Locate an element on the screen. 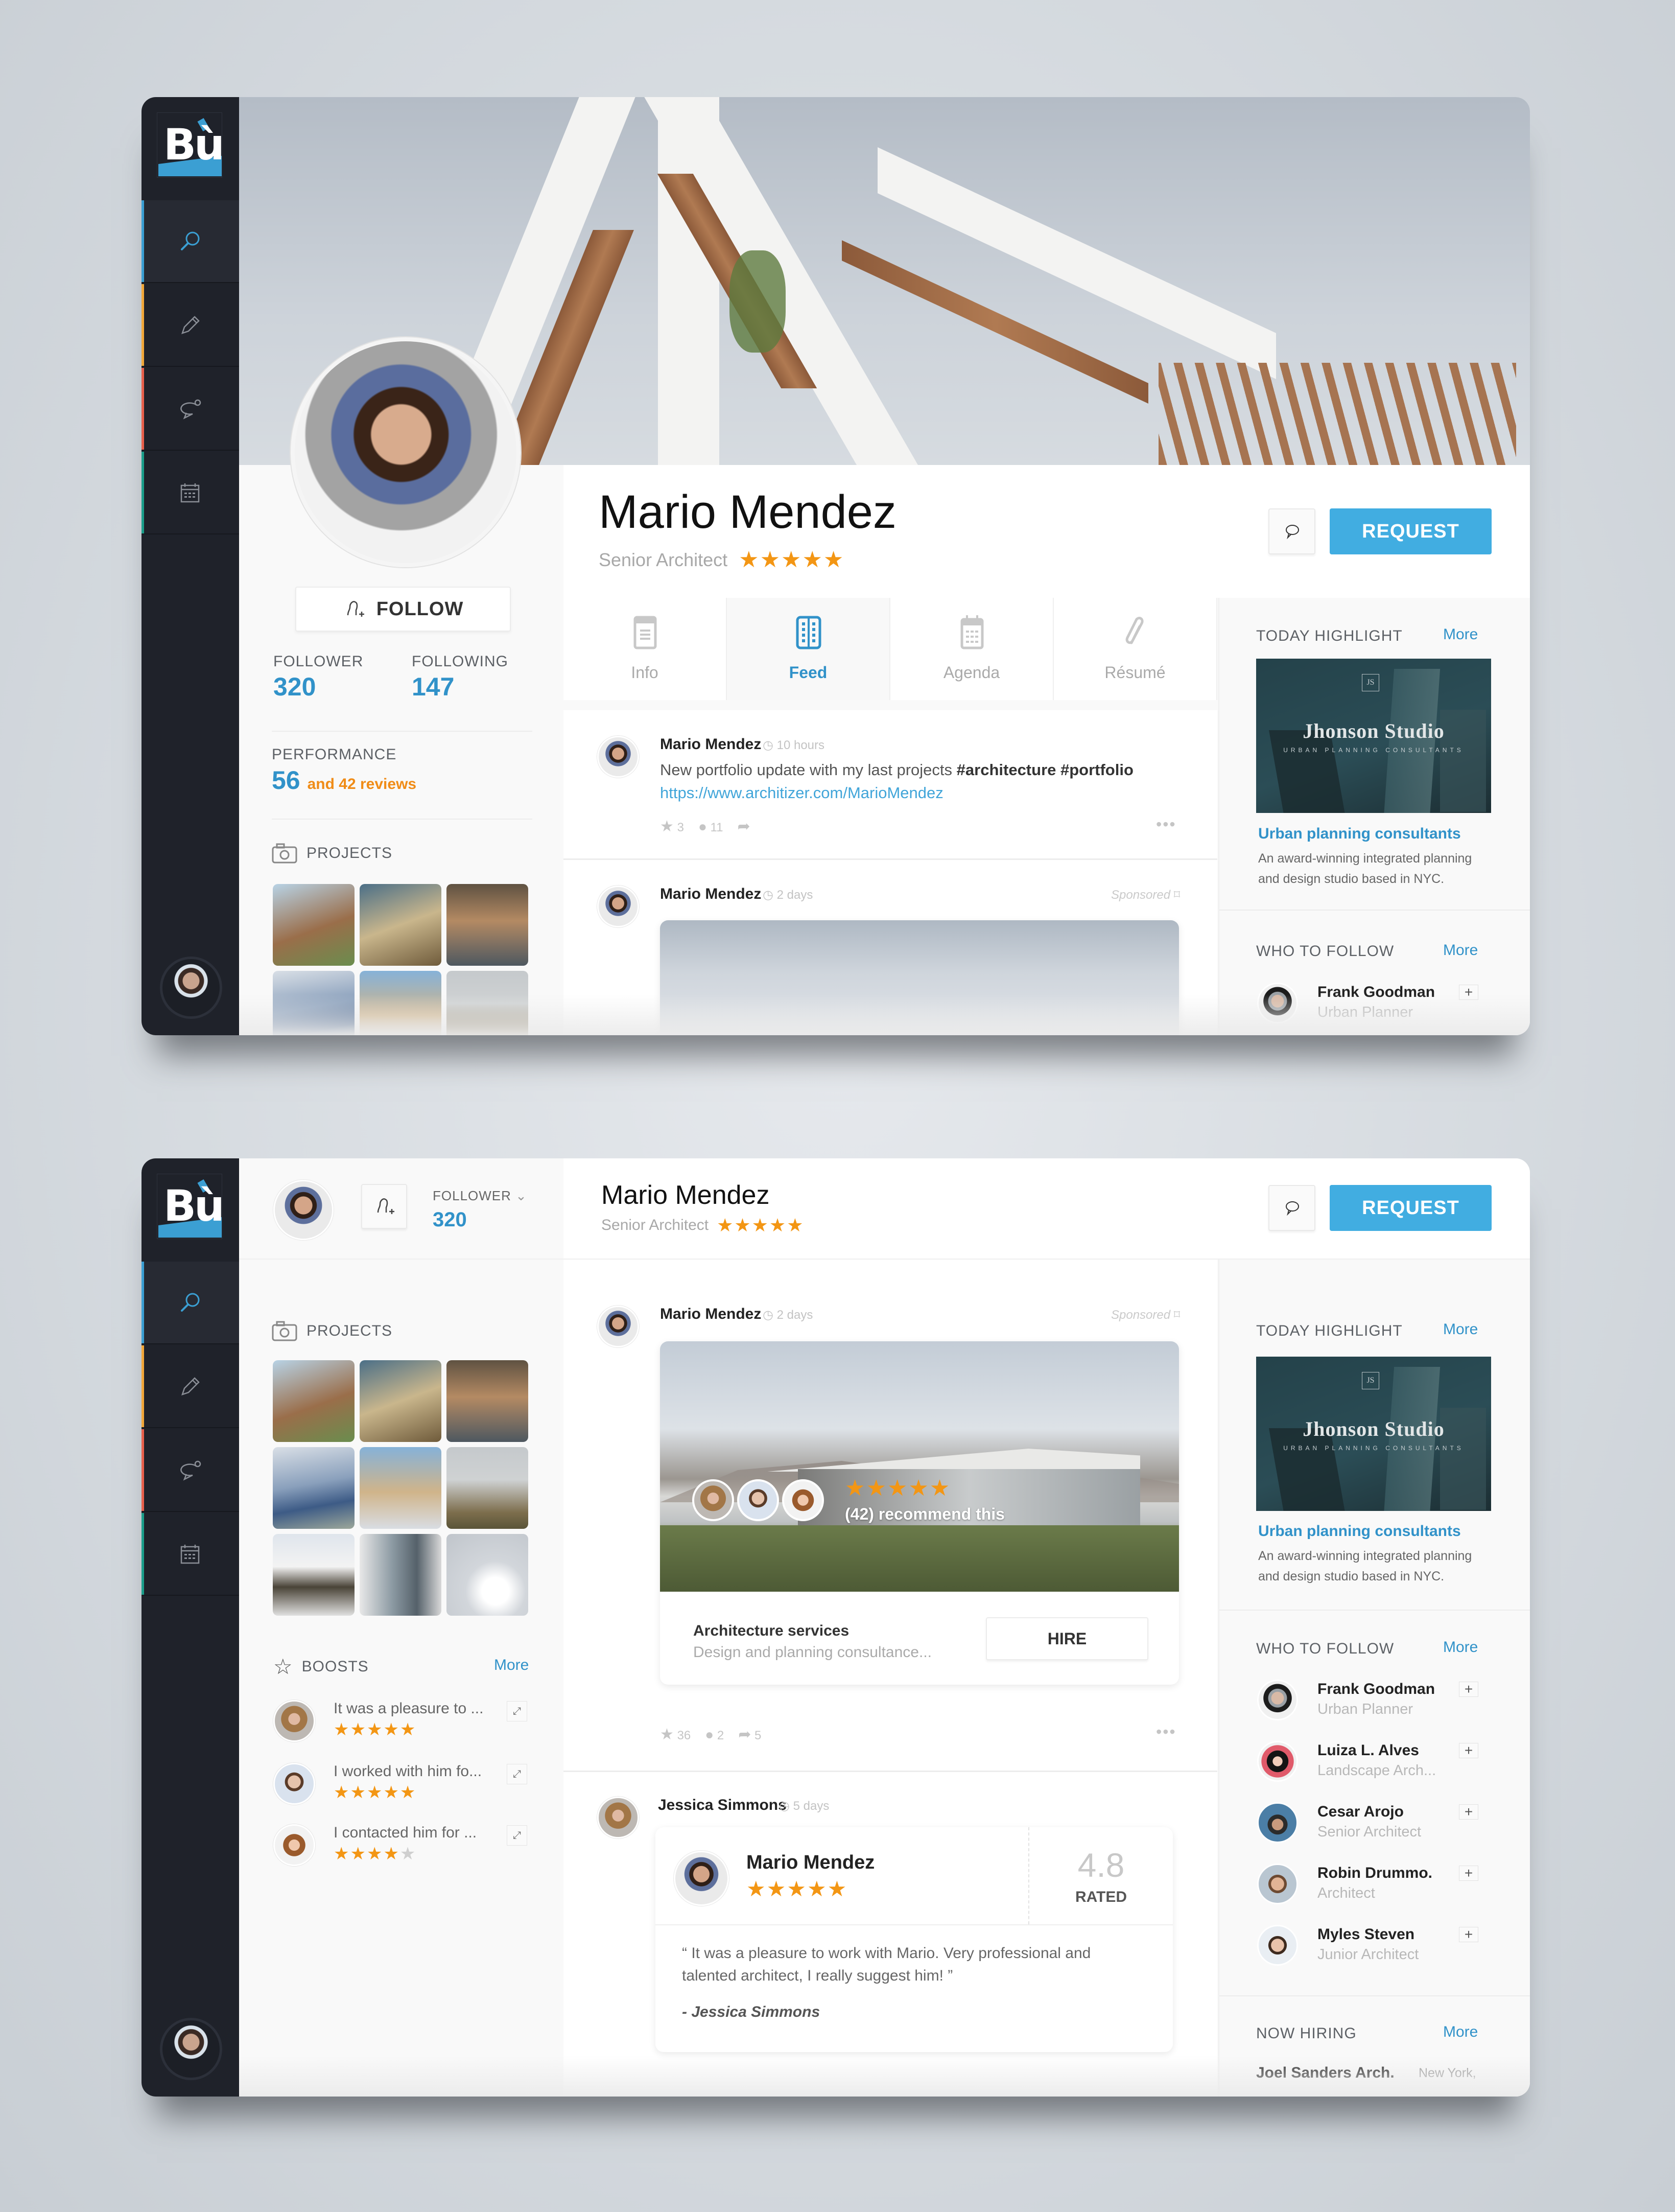  sponsored-image: ★★★★★ (42) recommend this is located at coordinates (919, 1466).